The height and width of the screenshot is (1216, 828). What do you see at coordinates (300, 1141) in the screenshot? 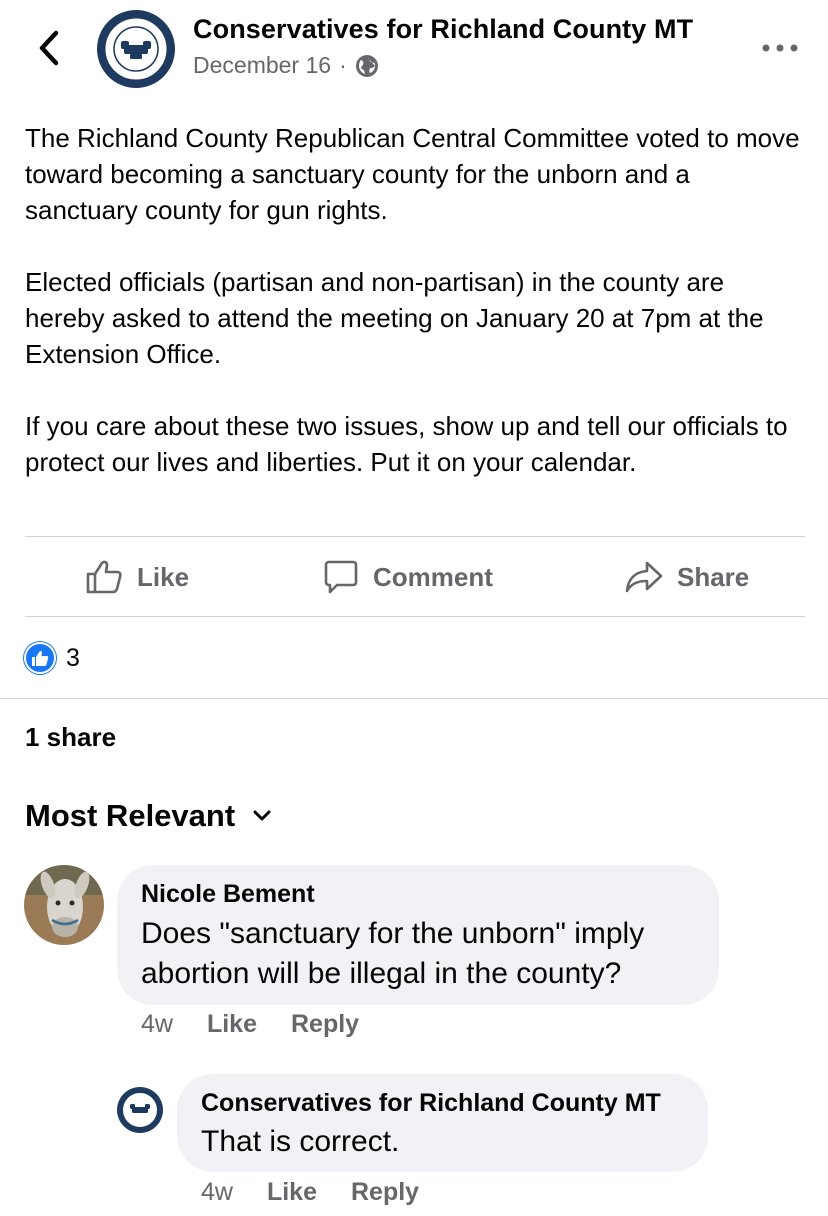
I see `comment-text: That is correct.` at bounding box center [300, 1141].